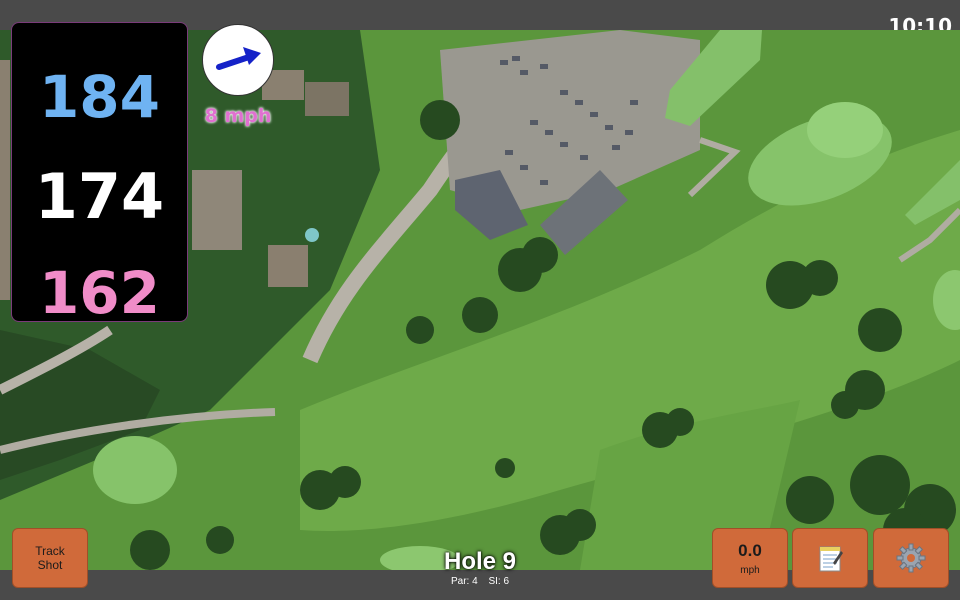 The image size is (960, 600). Describe the element at coordinates (480, 561) in the screenshot. I see `hole-title: Hole 9` at that location.